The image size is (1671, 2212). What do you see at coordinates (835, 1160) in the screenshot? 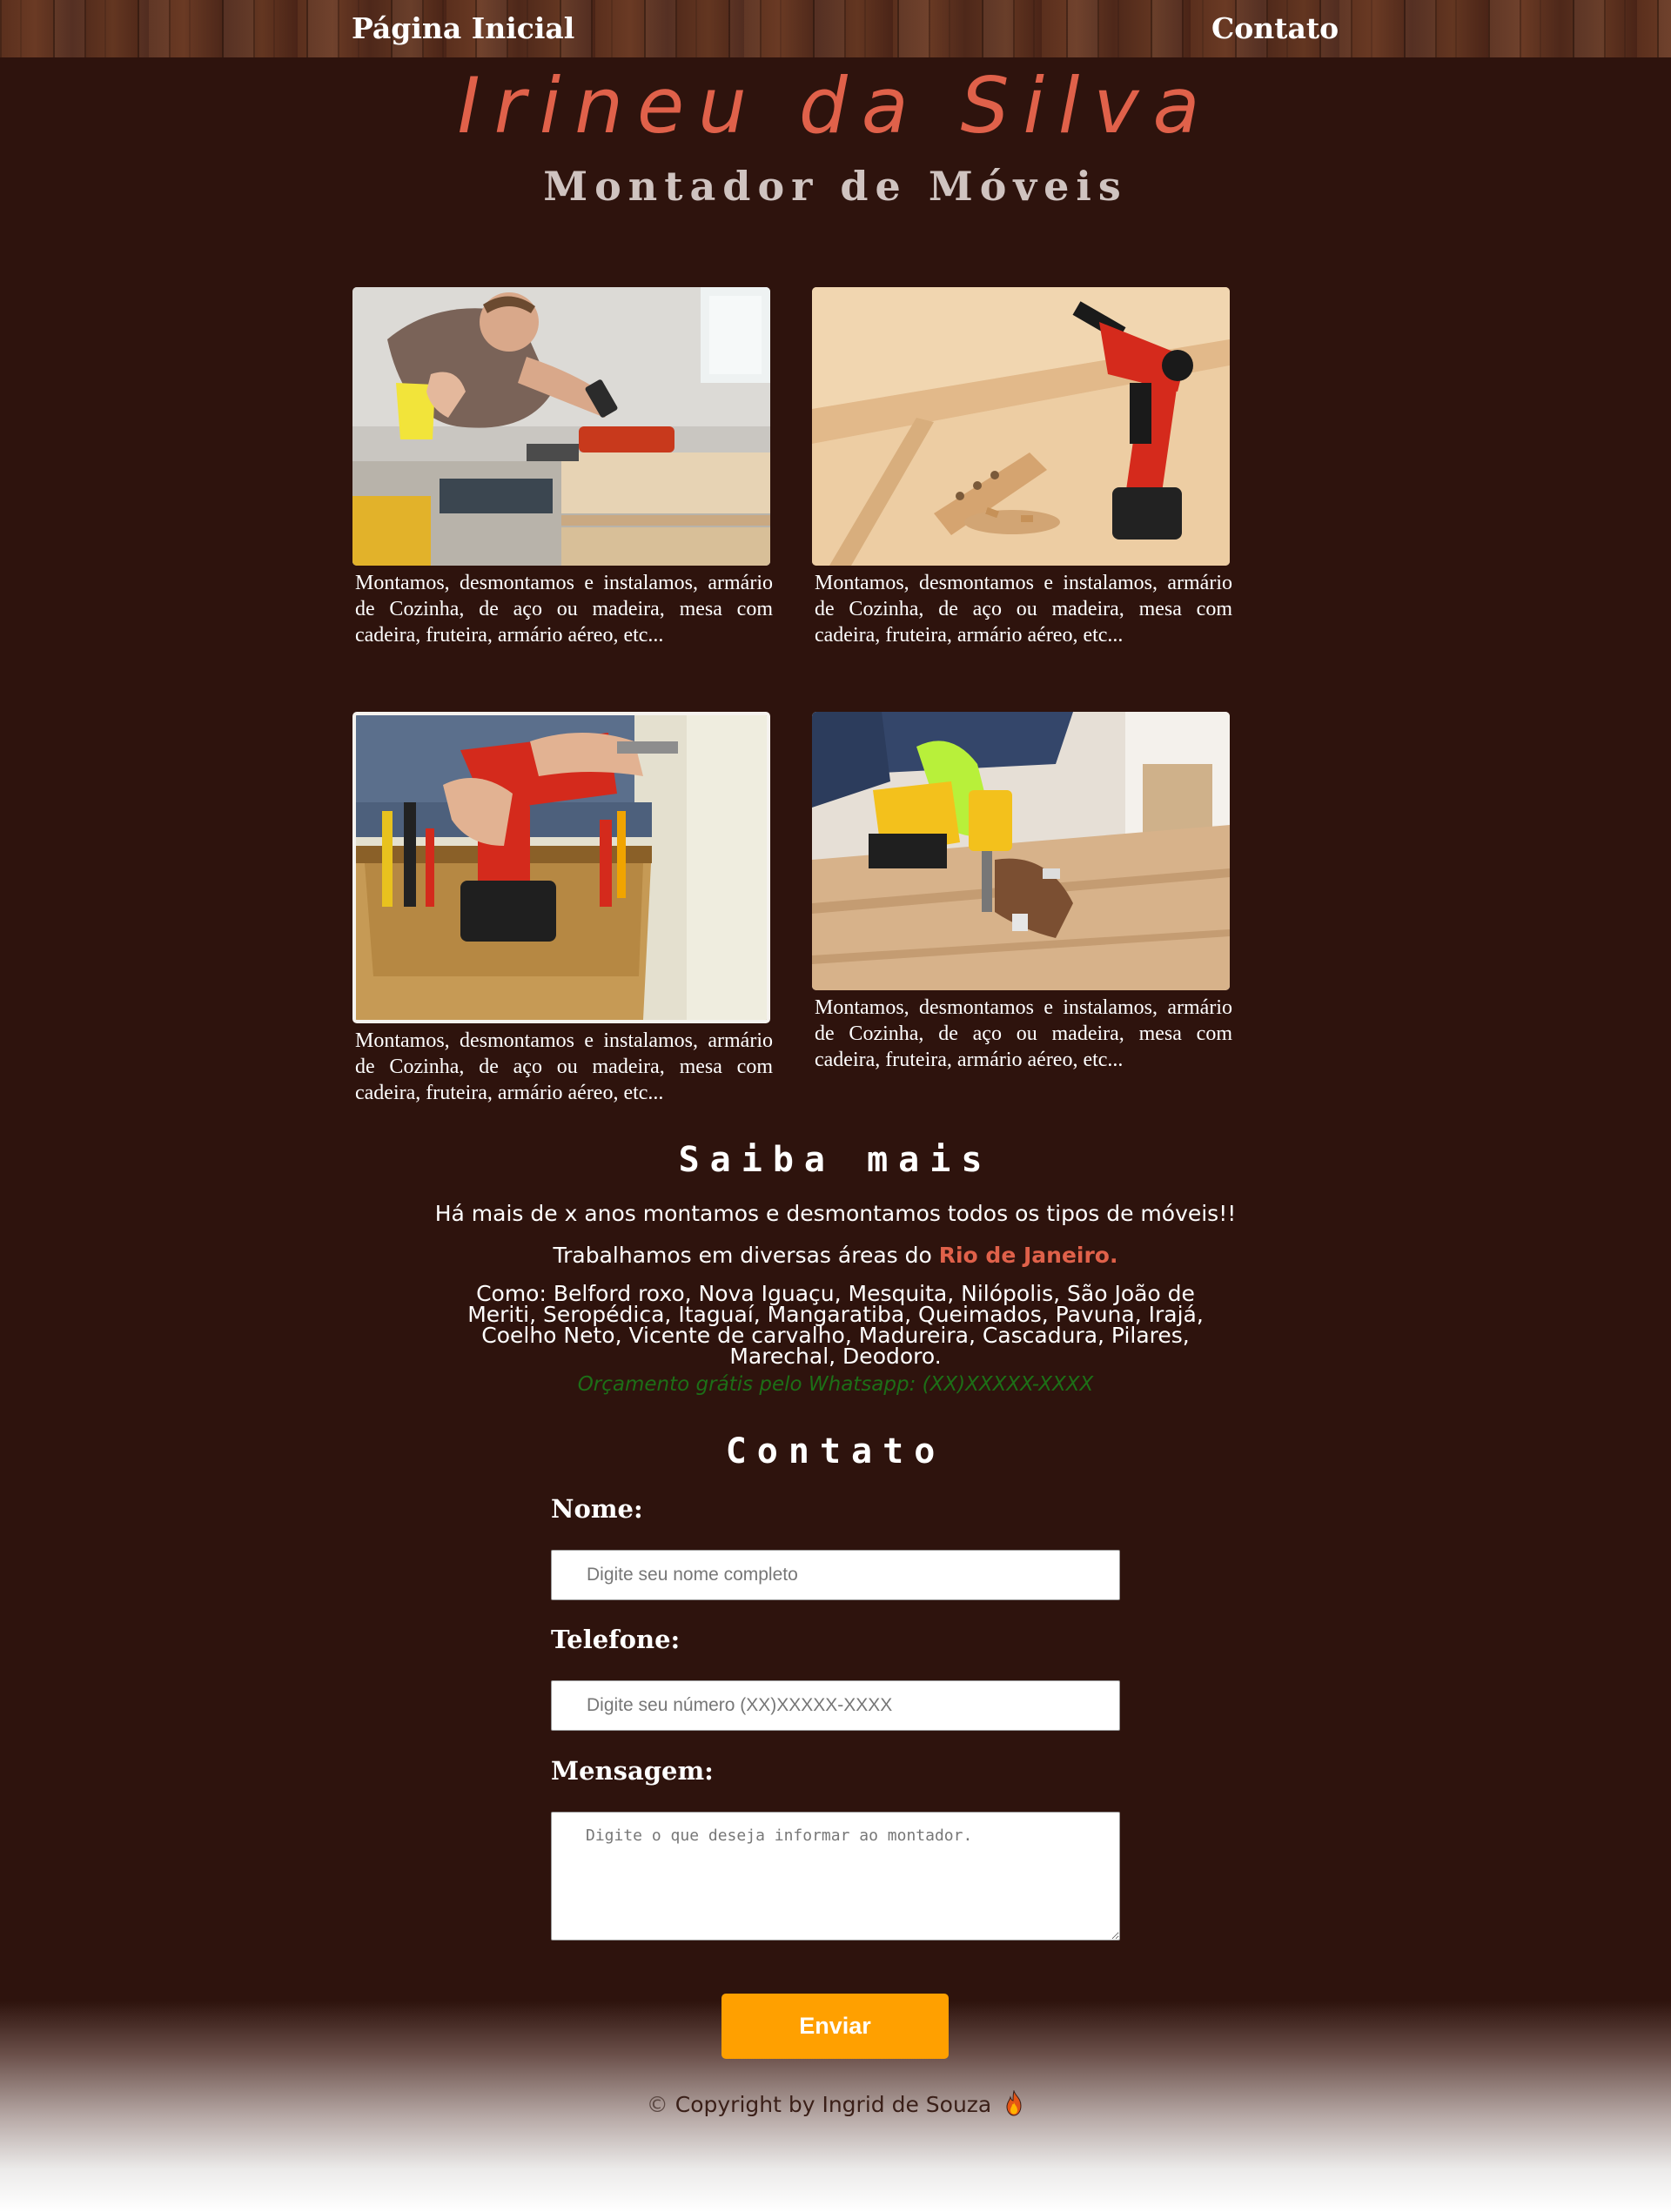
I see `about-section-title: Saiba mais` at bounding box center [835, 1160].